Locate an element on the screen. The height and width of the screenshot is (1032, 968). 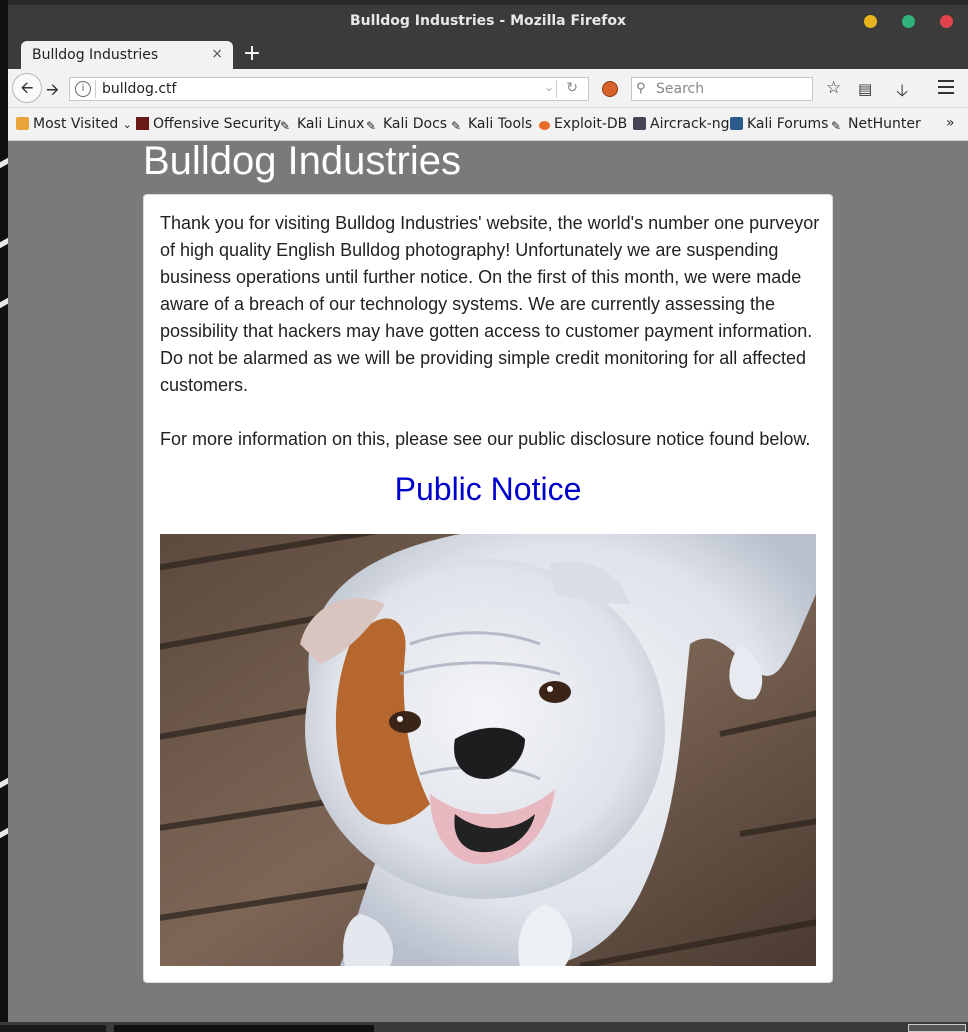
bookmark-kali-linux: ✎ Kali Linux is located at coordinates (322, 124).